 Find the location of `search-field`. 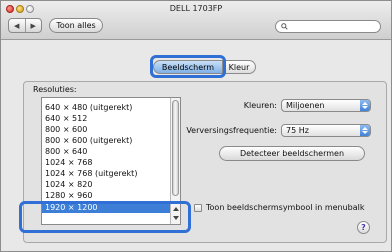

search-field is located at coordinates (328, 26).